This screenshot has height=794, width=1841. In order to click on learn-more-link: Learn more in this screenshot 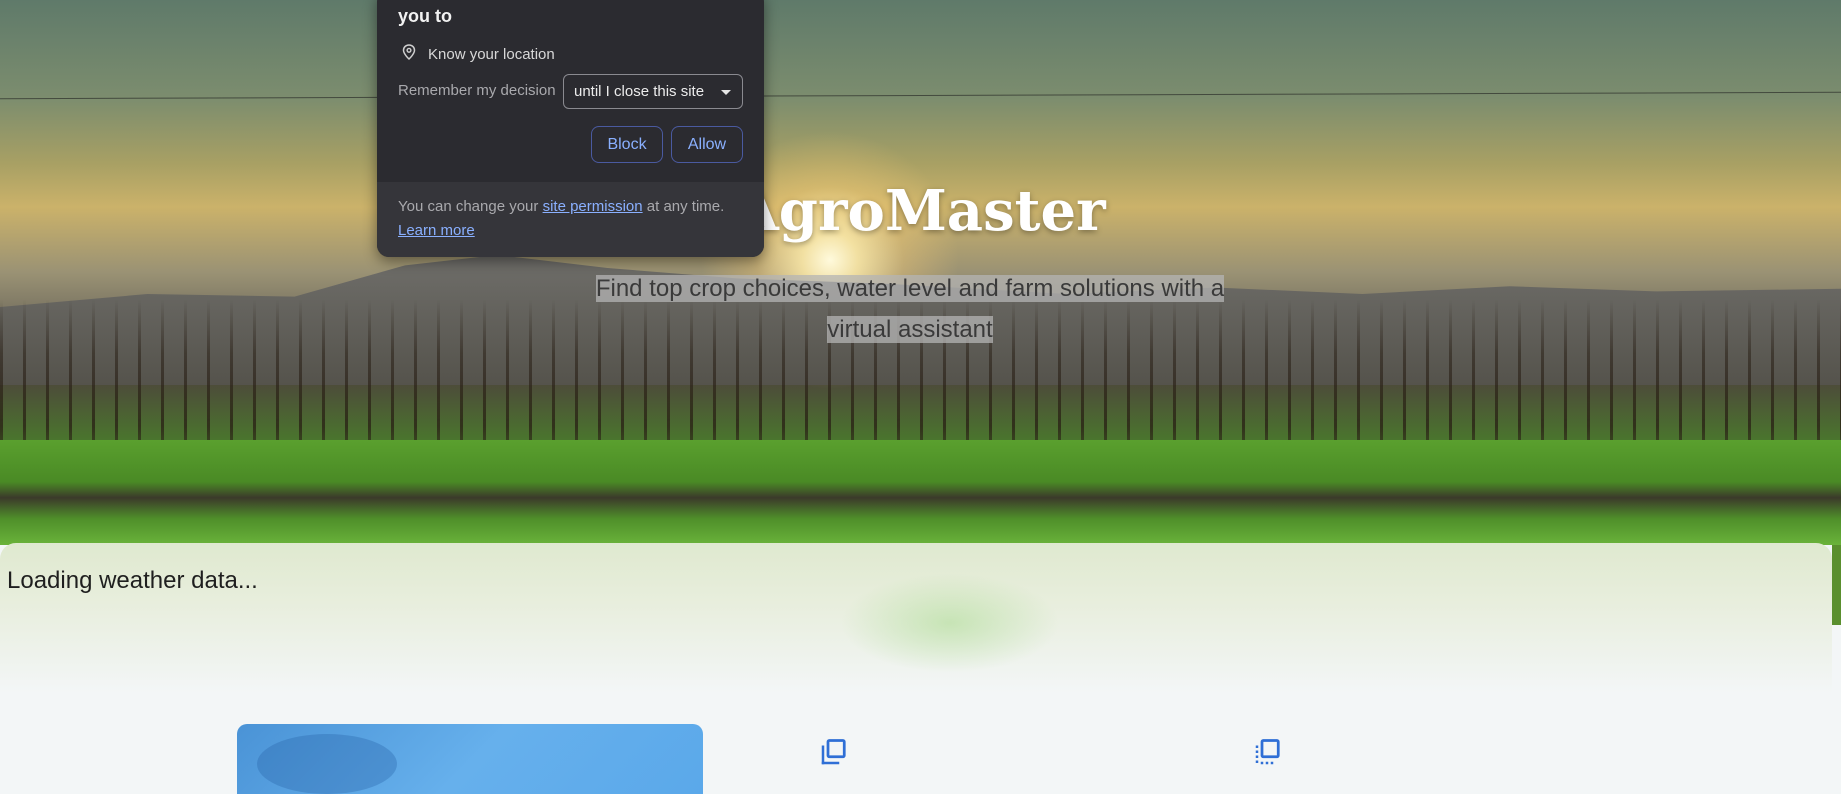, I will do `click(436, 230)`.